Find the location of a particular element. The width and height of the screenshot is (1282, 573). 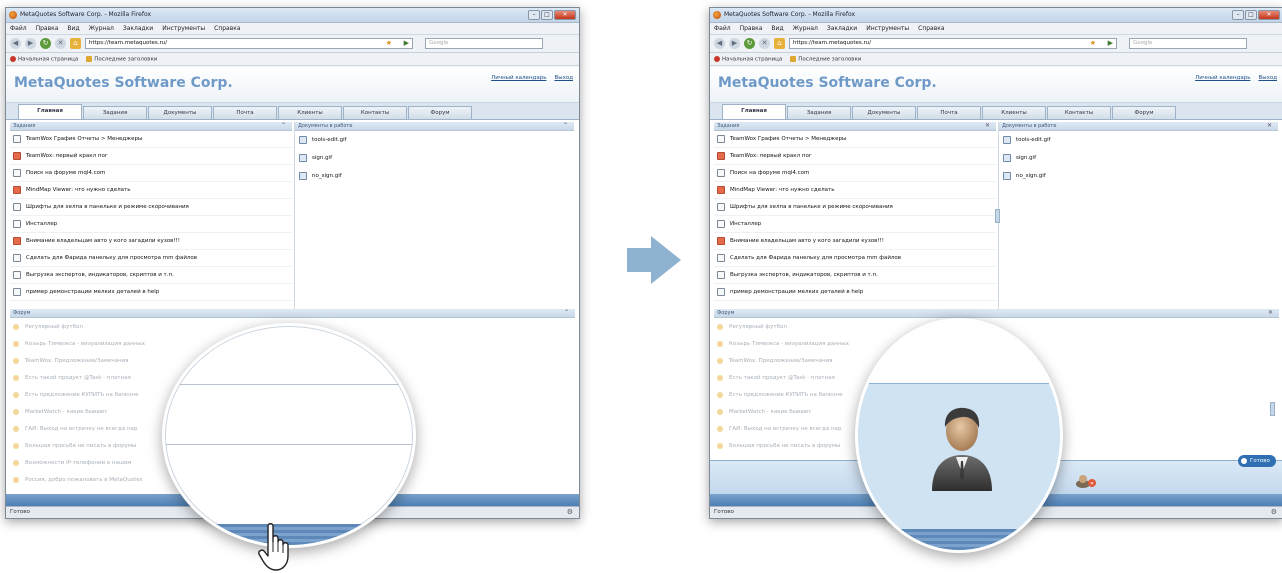

user-status-icon: ✕ is located at coordinates (1086, 481).